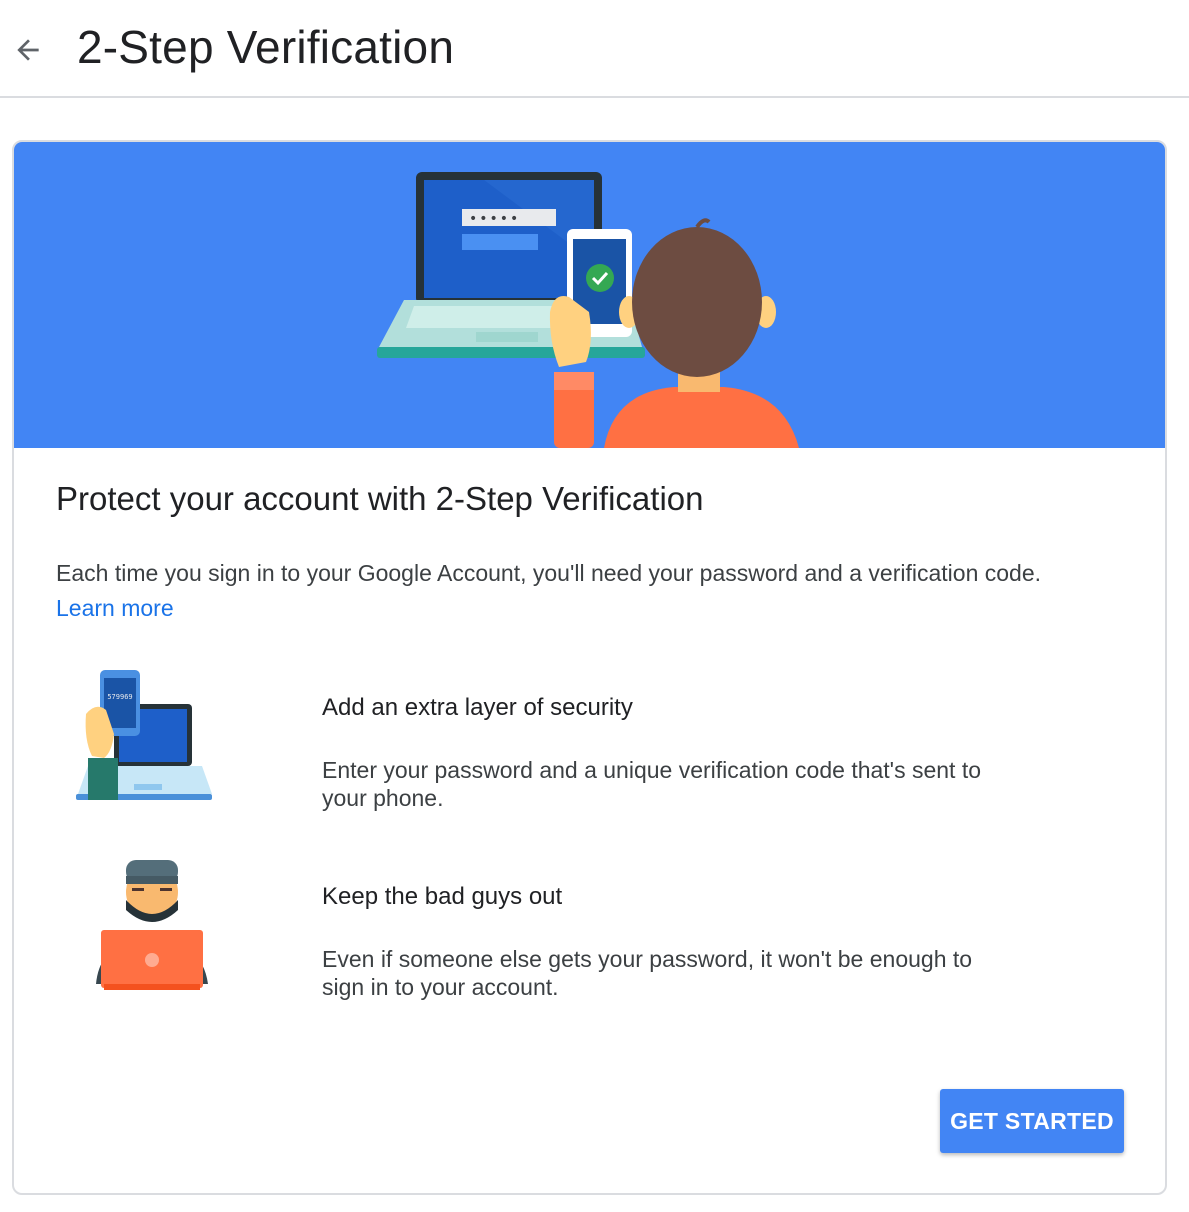 The width and height of the screenshot is (1189, 1212). Describe the element at coordinates (442, 896) in the screenshot. I see `feature-title-bad-guys: Keep the bad guys out` at that location.